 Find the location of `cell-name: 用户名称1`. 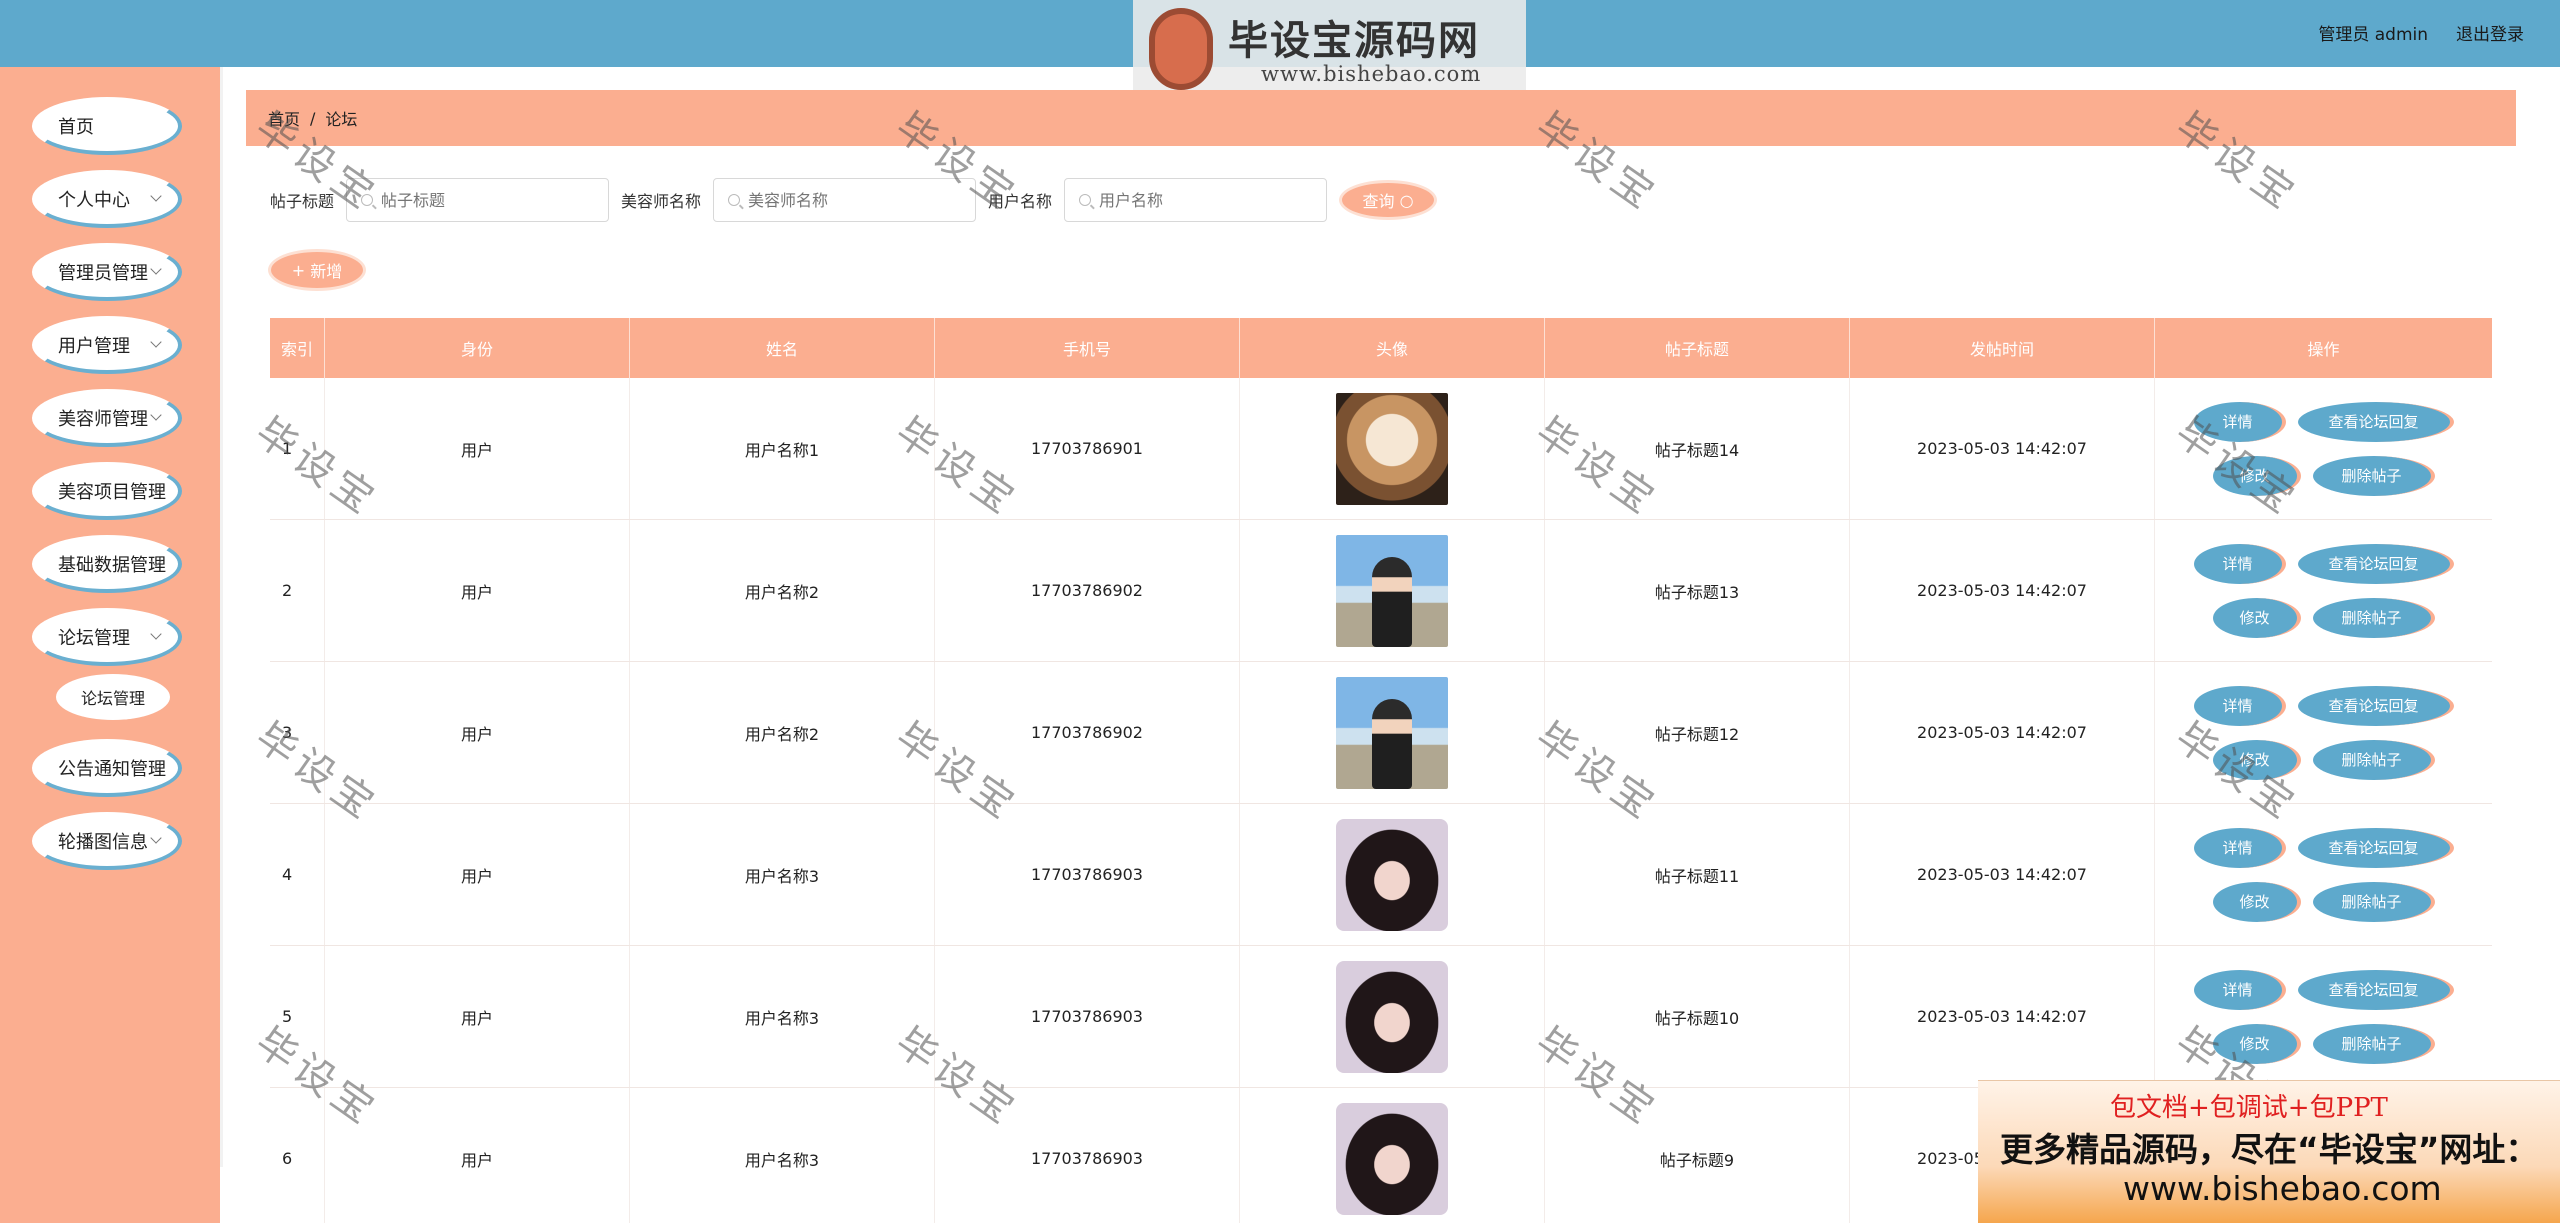

cell-name: 用户名称1 is located at coordinates (782, 448).